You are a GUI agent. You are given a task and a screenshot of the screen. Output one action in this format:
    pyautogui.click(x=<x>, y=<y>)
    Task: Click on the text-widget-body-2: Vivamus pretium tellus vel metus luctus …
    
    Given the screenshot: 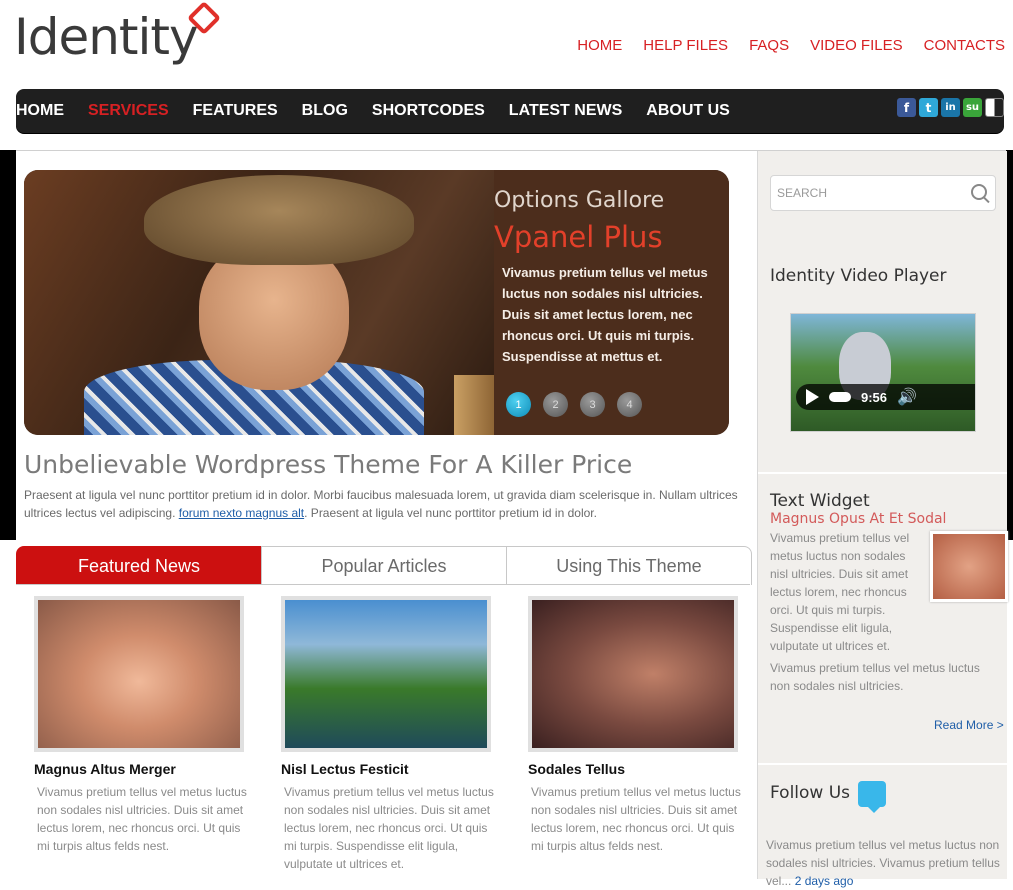 What is the action you would take?
    pyautogui.click(x=875, y=677)
    